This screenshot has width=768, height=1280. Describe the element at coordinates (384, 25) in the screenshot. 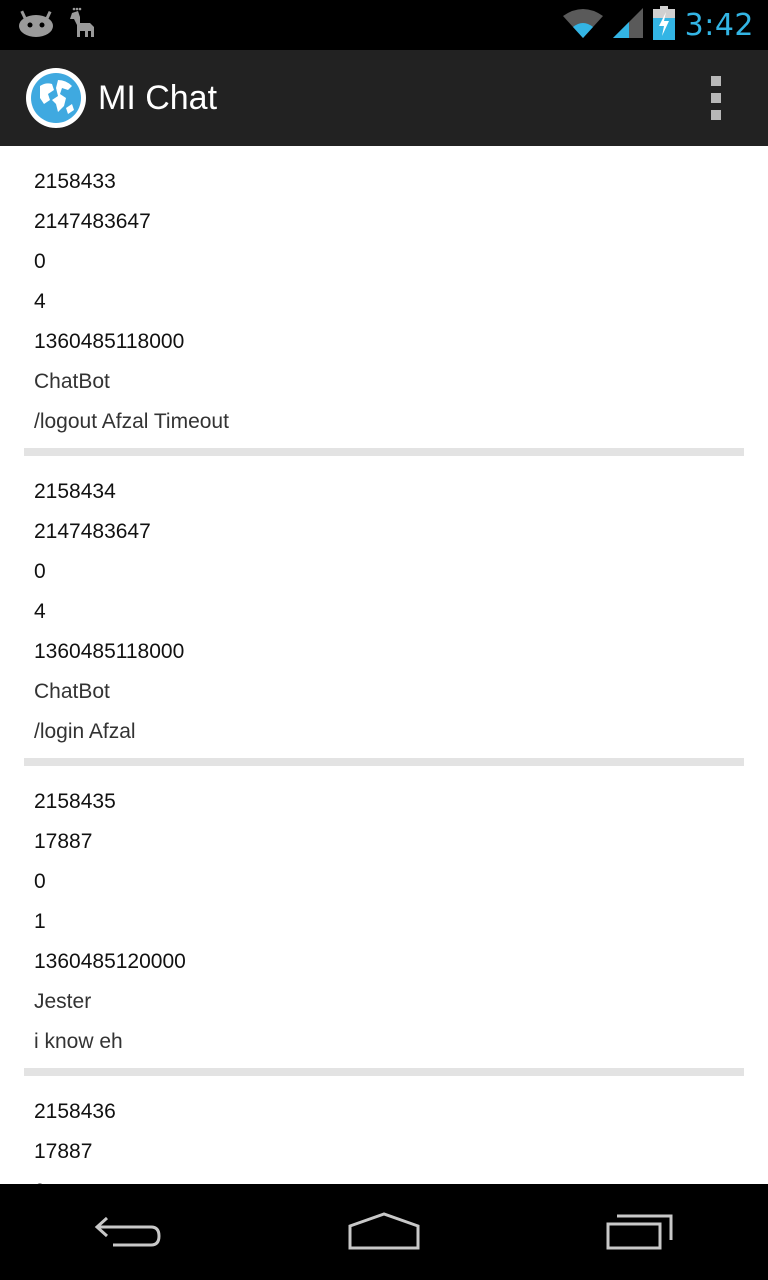

I see `status-bar: 3:42` at that location.